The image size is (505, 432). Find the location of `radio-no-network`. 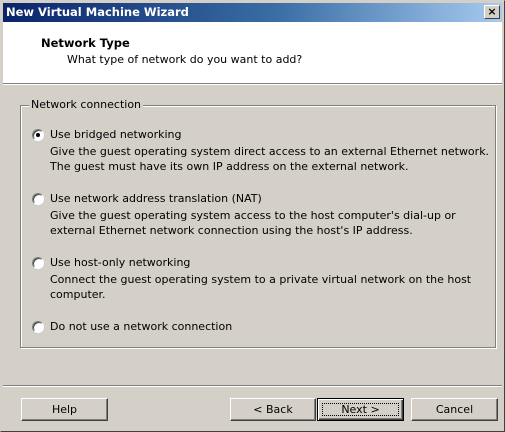

radio-no-network is located at coordinates (38, 327).